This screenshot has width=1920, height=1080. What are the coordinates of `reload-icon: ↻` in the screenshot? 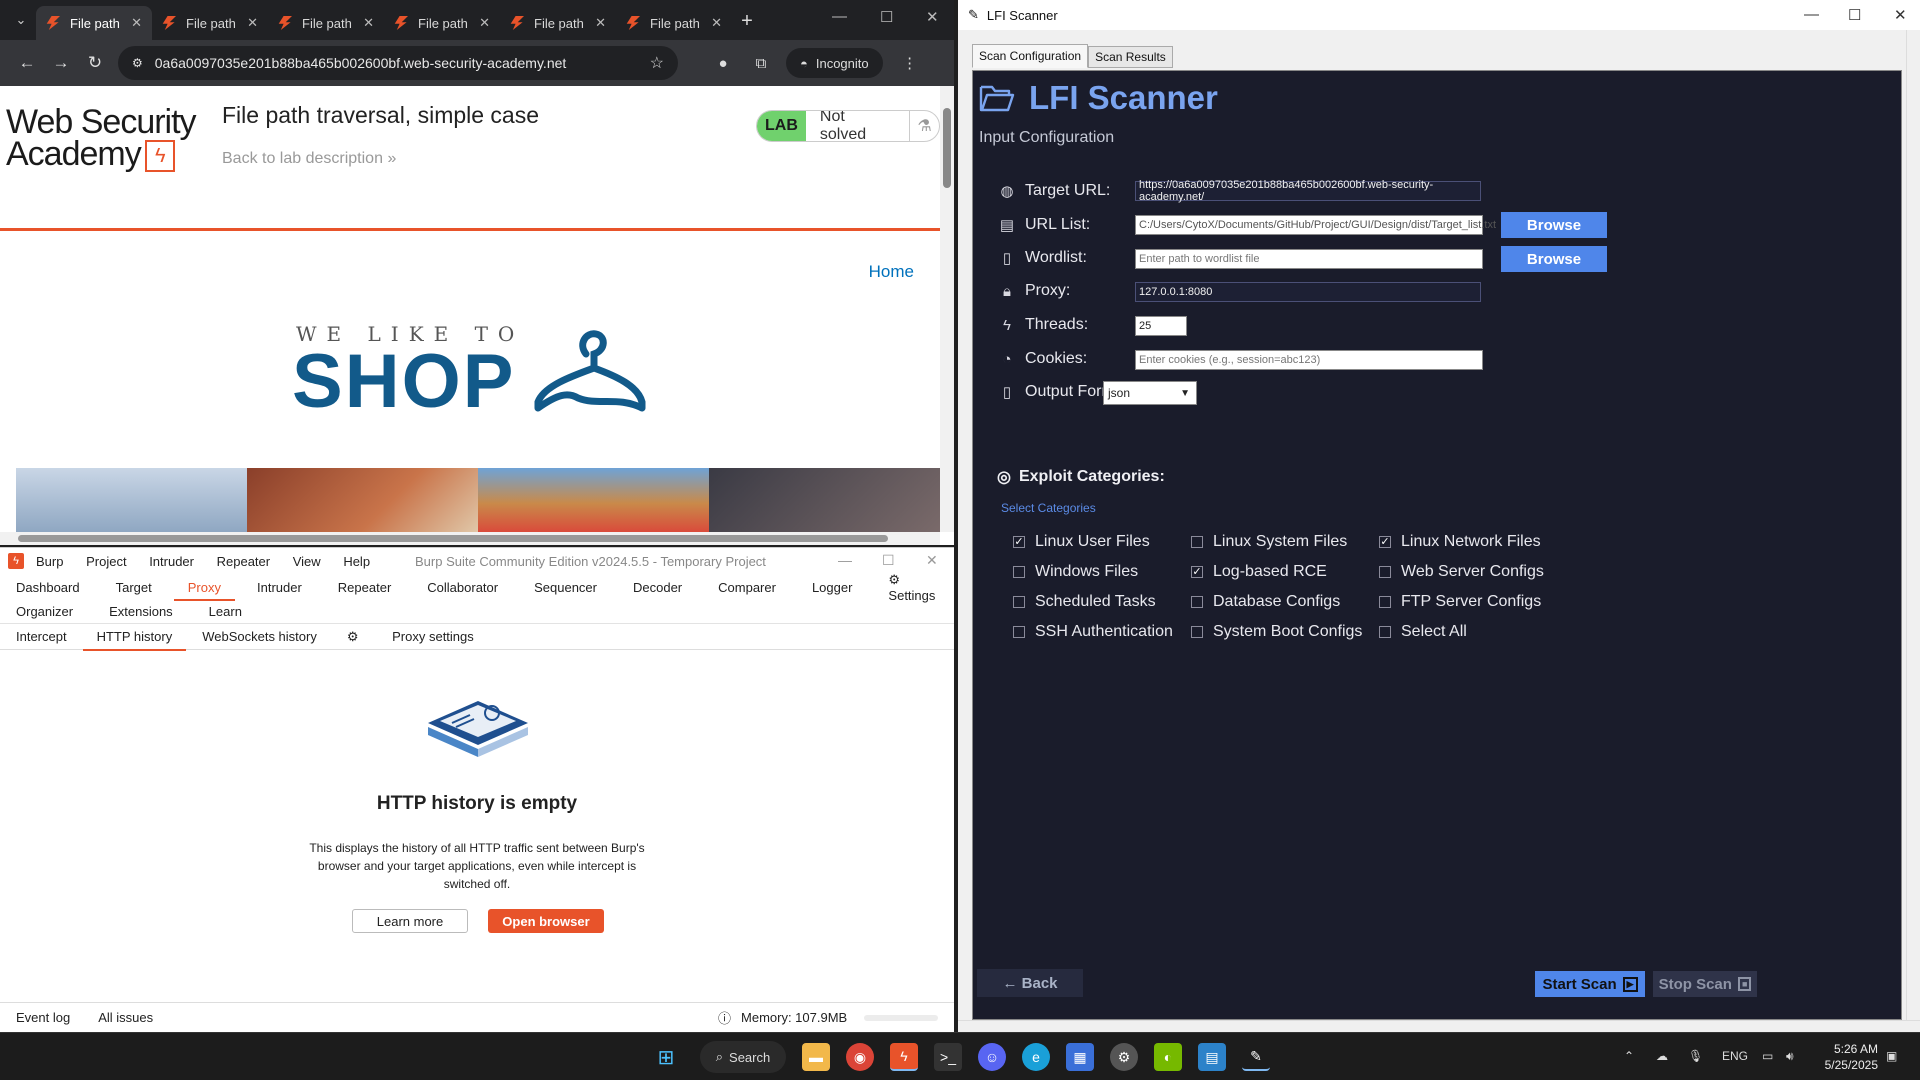 It's located at (95, 63).